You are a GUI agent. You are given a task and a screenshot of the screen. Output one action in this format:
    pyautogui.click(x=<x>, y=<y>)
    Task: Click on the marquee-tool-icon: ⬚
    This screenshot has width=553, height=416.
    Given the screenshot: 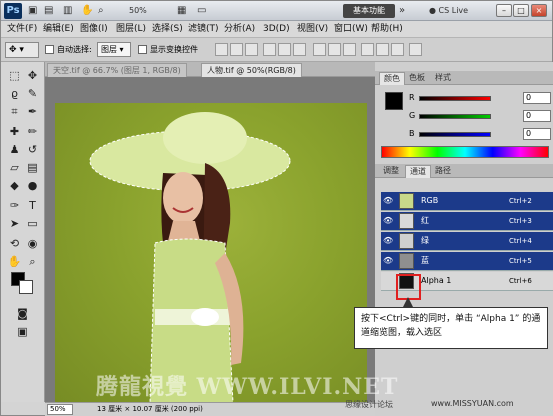 What is the action you would take?
    pyautogui.click(x=14, y=76)
    